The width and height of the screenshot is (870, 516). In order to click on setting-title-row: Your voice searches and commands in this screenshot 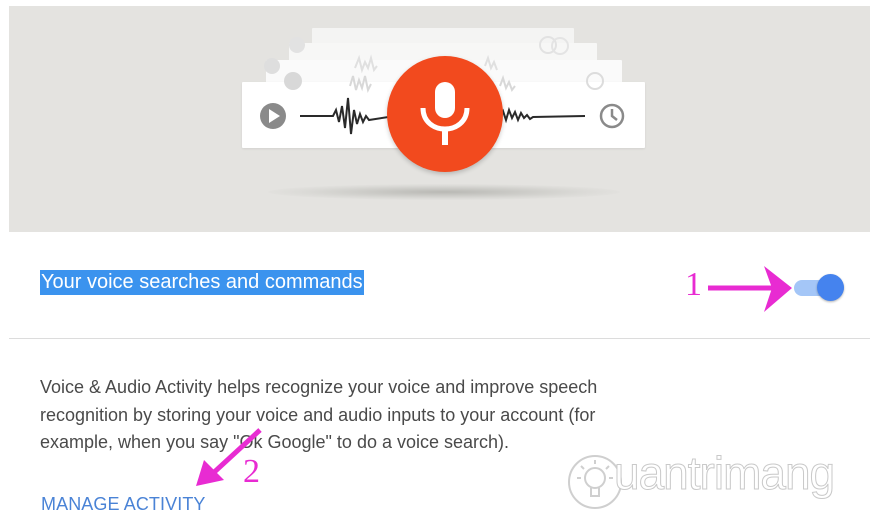, I will do `click(202, 282)`.